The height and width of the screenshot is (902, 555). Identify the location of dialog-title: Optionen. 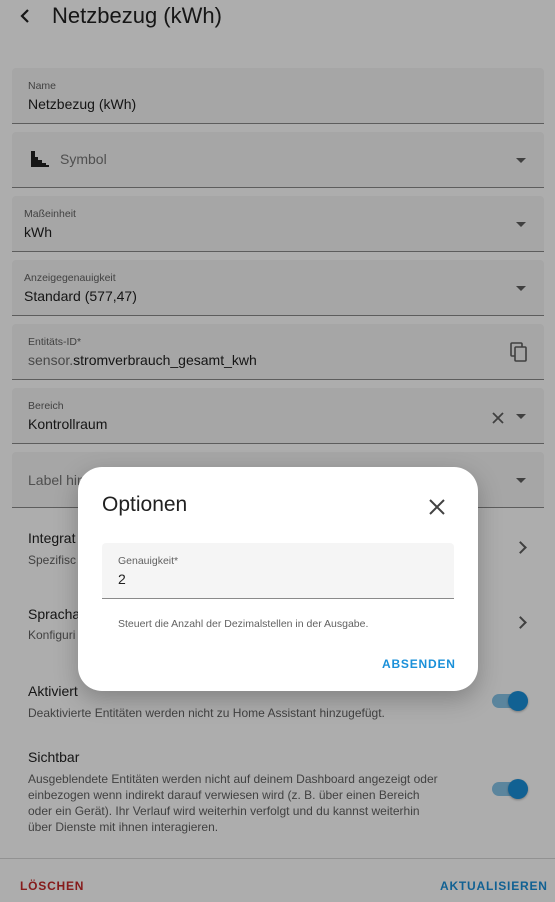
(145, 504).